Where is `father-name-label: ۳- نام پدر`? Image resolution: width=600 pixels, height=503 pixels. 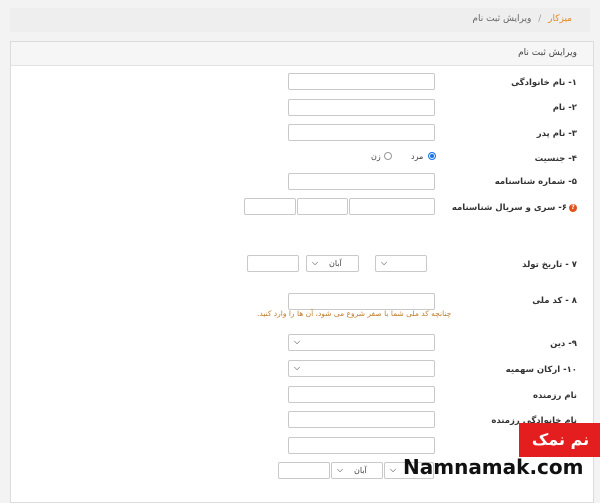 father-name-label: ۳- نام پدر is located at coordinates (556, 134).